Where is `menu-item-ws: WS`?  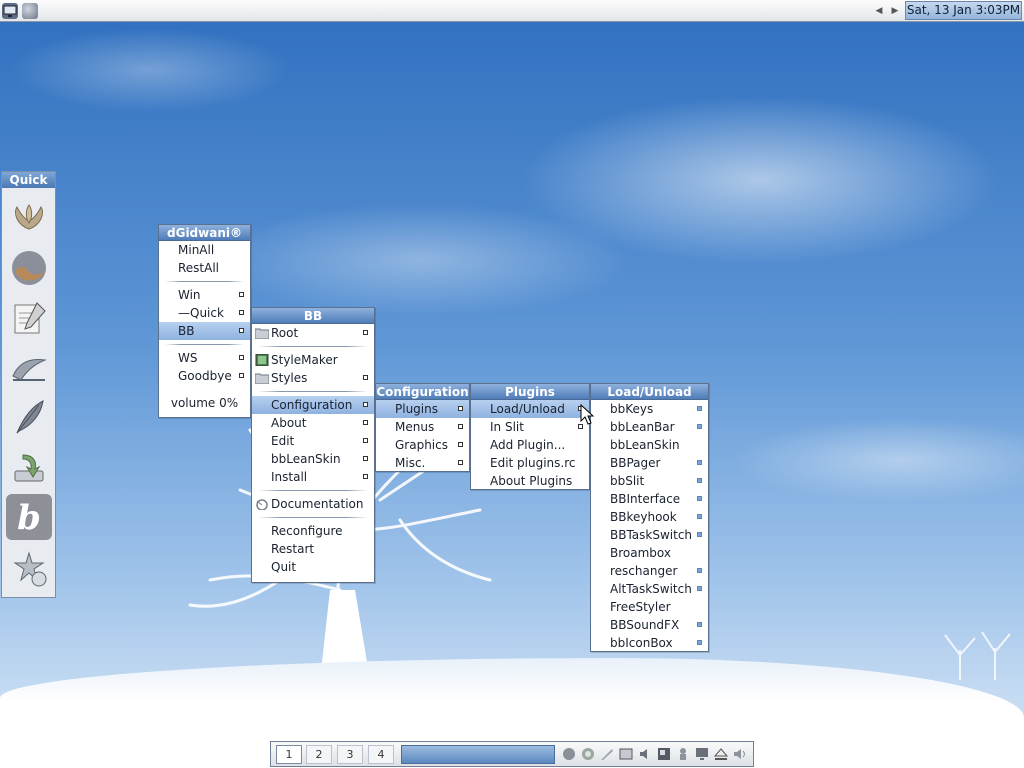
menu-item-ws: WS is located at coordinates (204, 358).